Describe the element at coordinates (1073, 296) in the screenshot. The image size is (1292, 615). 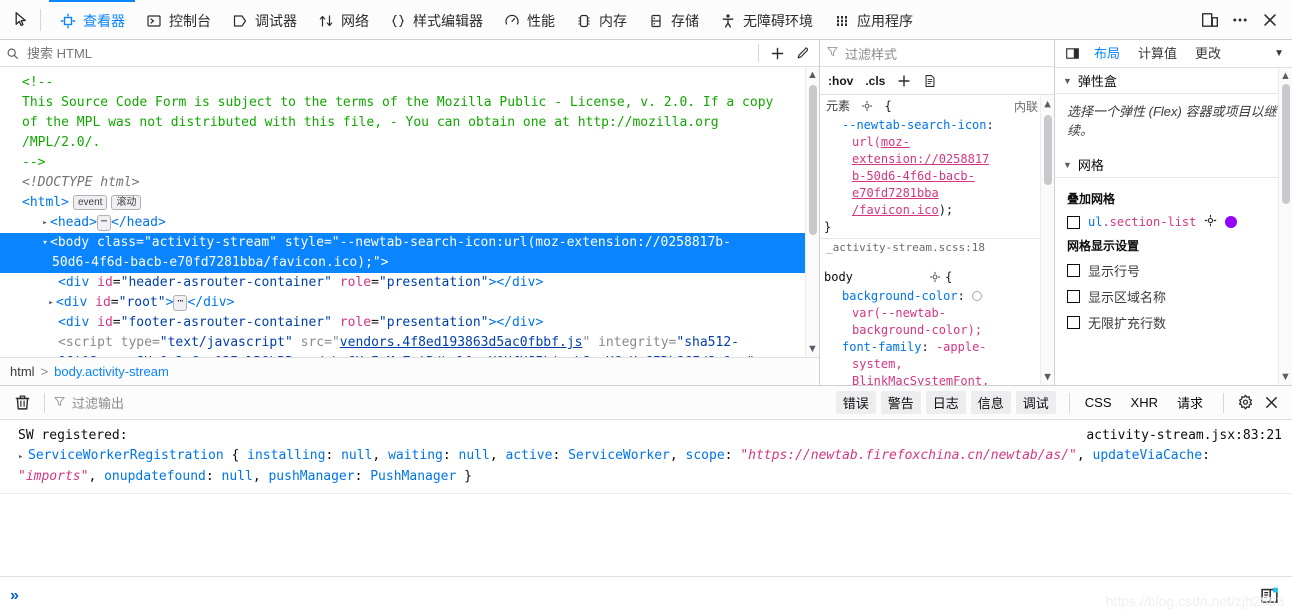
I see `show-area-names-checkbox` at that location.